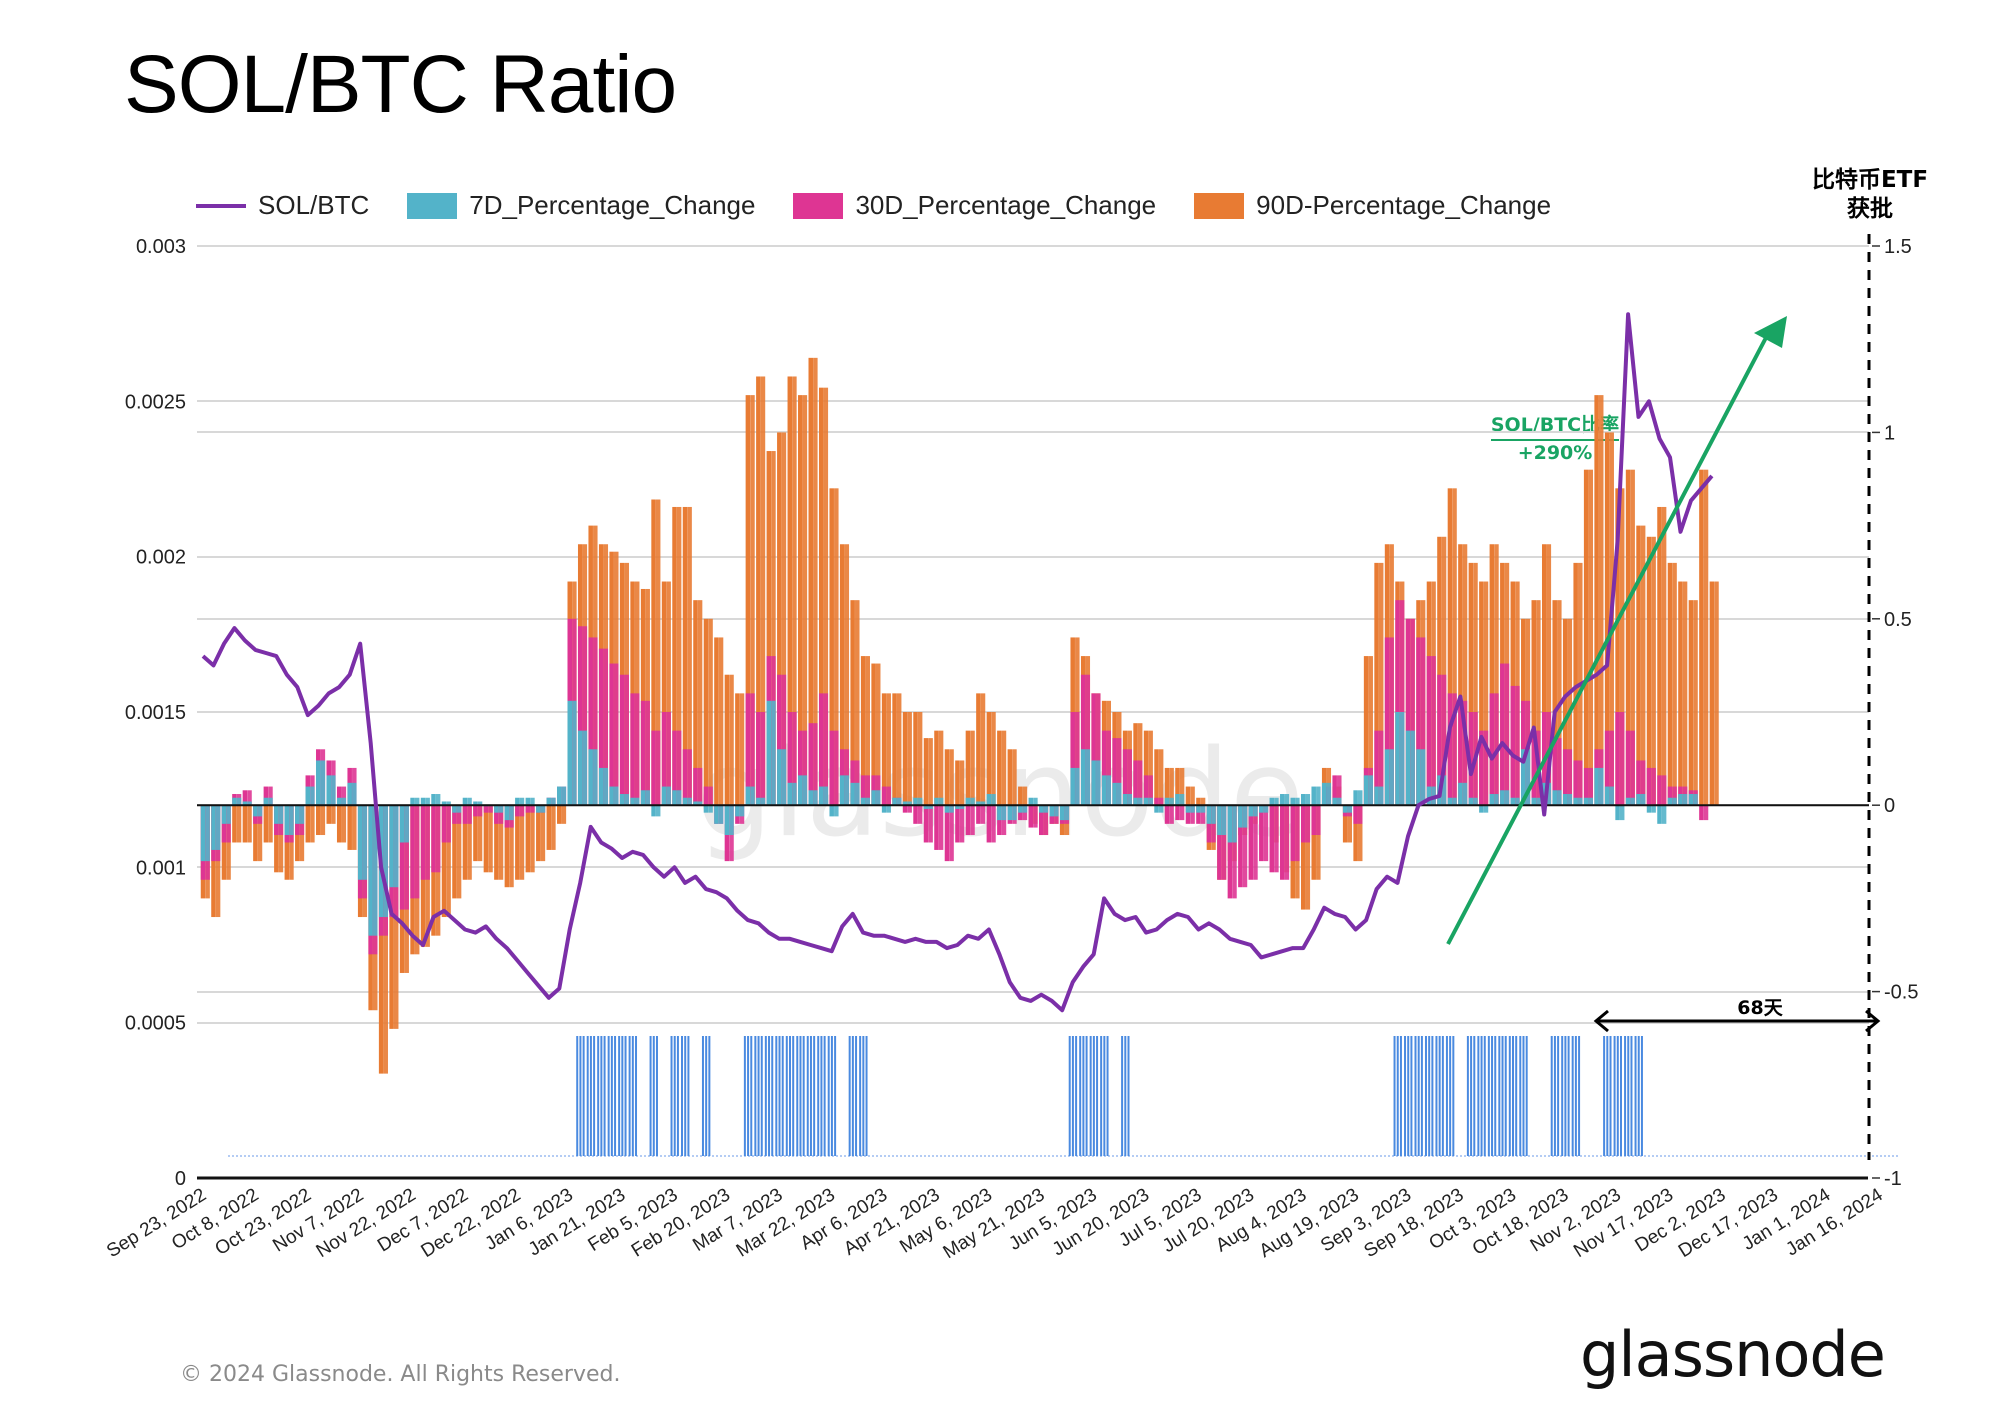  Describe the element at coordinates (1889, 806) in the screenshot. I see `y-right-tick-label: 0` at that location.